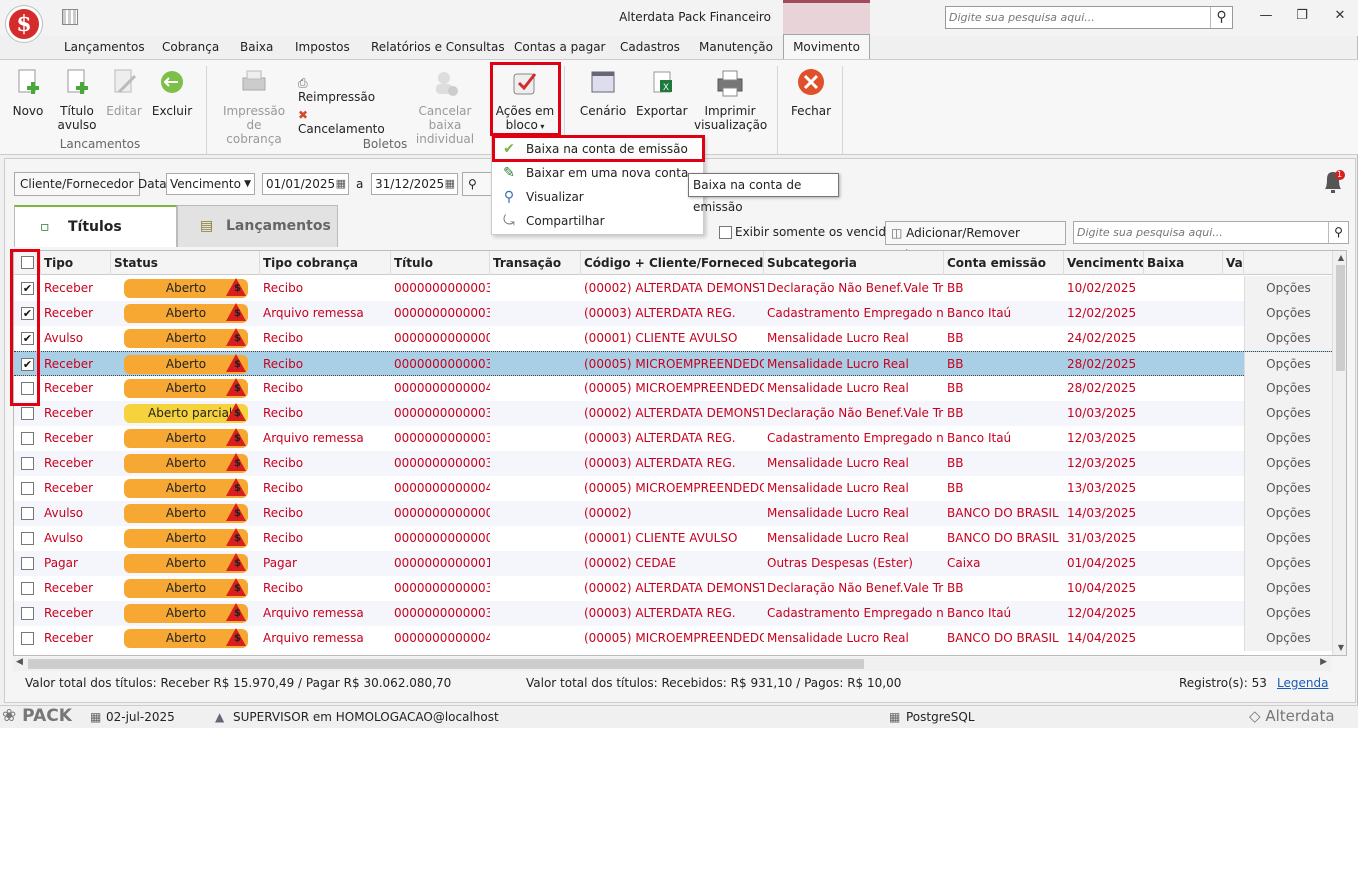 Image resolution: width=1358 pixels, height=886 pixels. What do you see at coordinates (597, 221) in the screenshot?
I see `menu-item-compartilhar: ⤿ Compartilhar` at bounding box center [597, 221].